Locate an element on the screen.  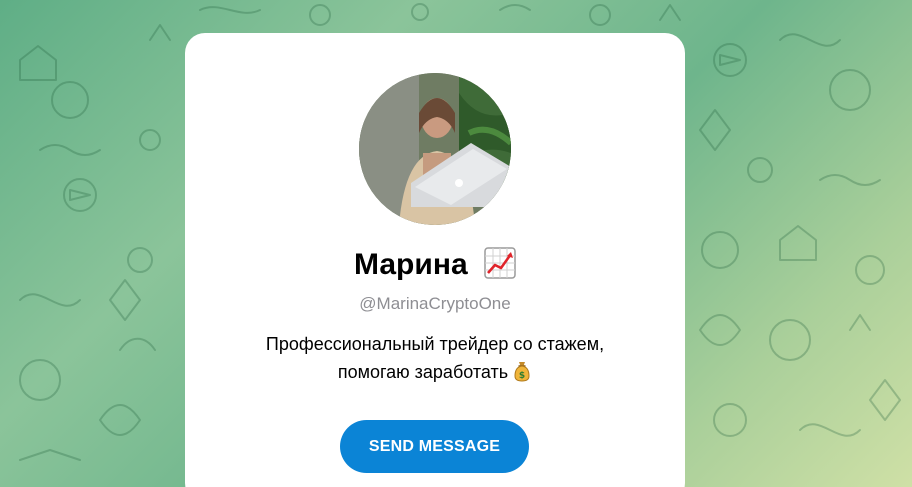
send-message-button: SEND MESSAGE is located at coordinates (434, 446).